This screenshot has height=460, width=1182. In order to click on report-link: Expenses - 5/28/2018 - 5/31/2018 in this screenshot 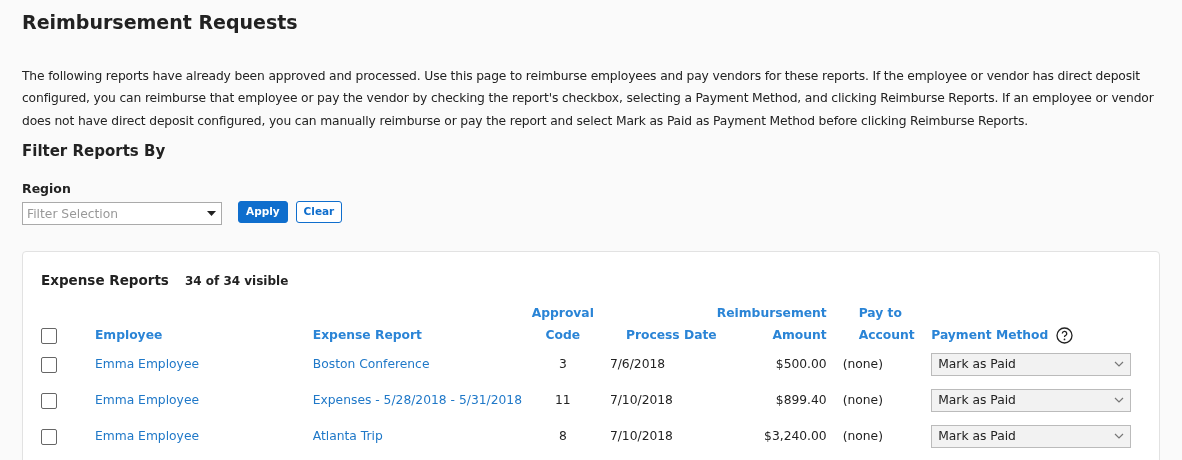, I will do `click(417, 400)`.